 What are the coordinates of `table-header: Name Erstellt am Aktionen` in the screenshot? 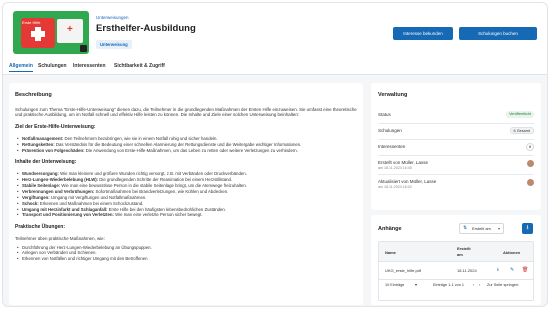 It's located at (456, 252).